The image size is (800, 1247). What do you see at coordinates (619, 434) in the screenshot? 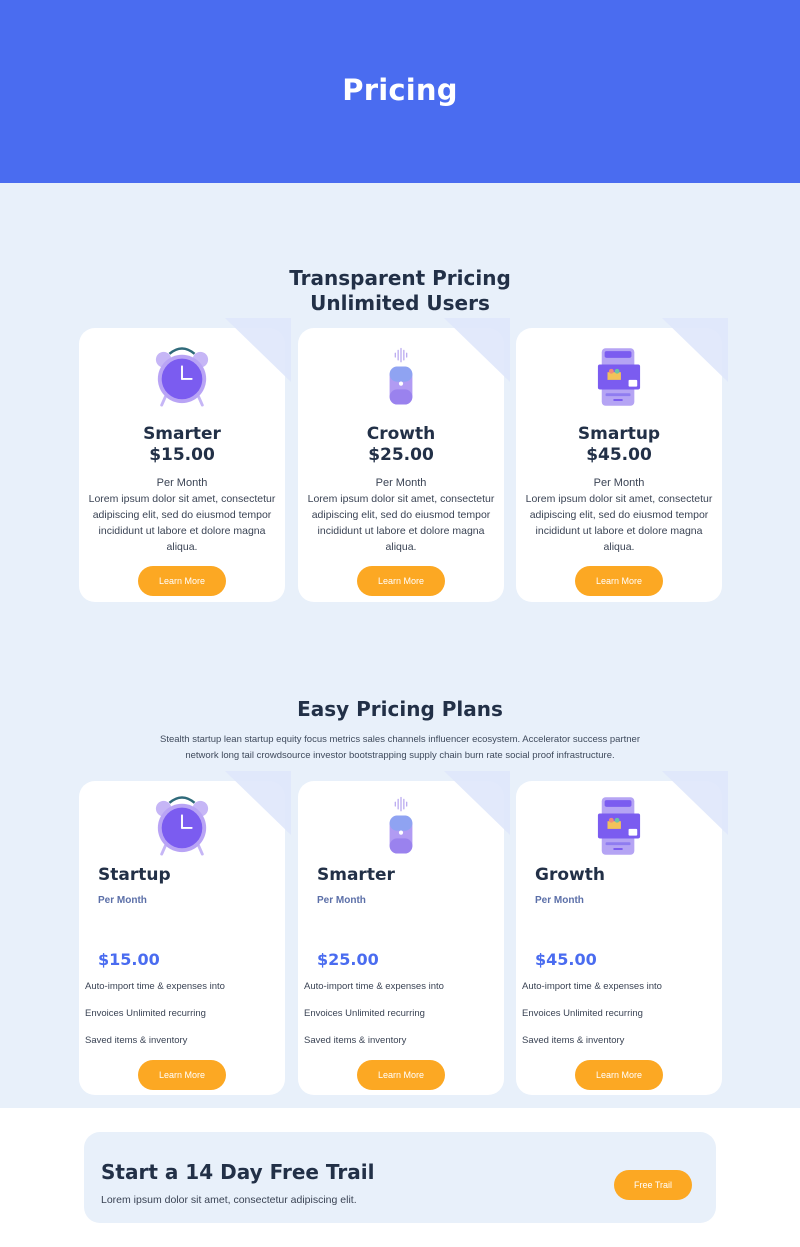
I see `plan-name: Smartup` at bounding box center [619, 434].